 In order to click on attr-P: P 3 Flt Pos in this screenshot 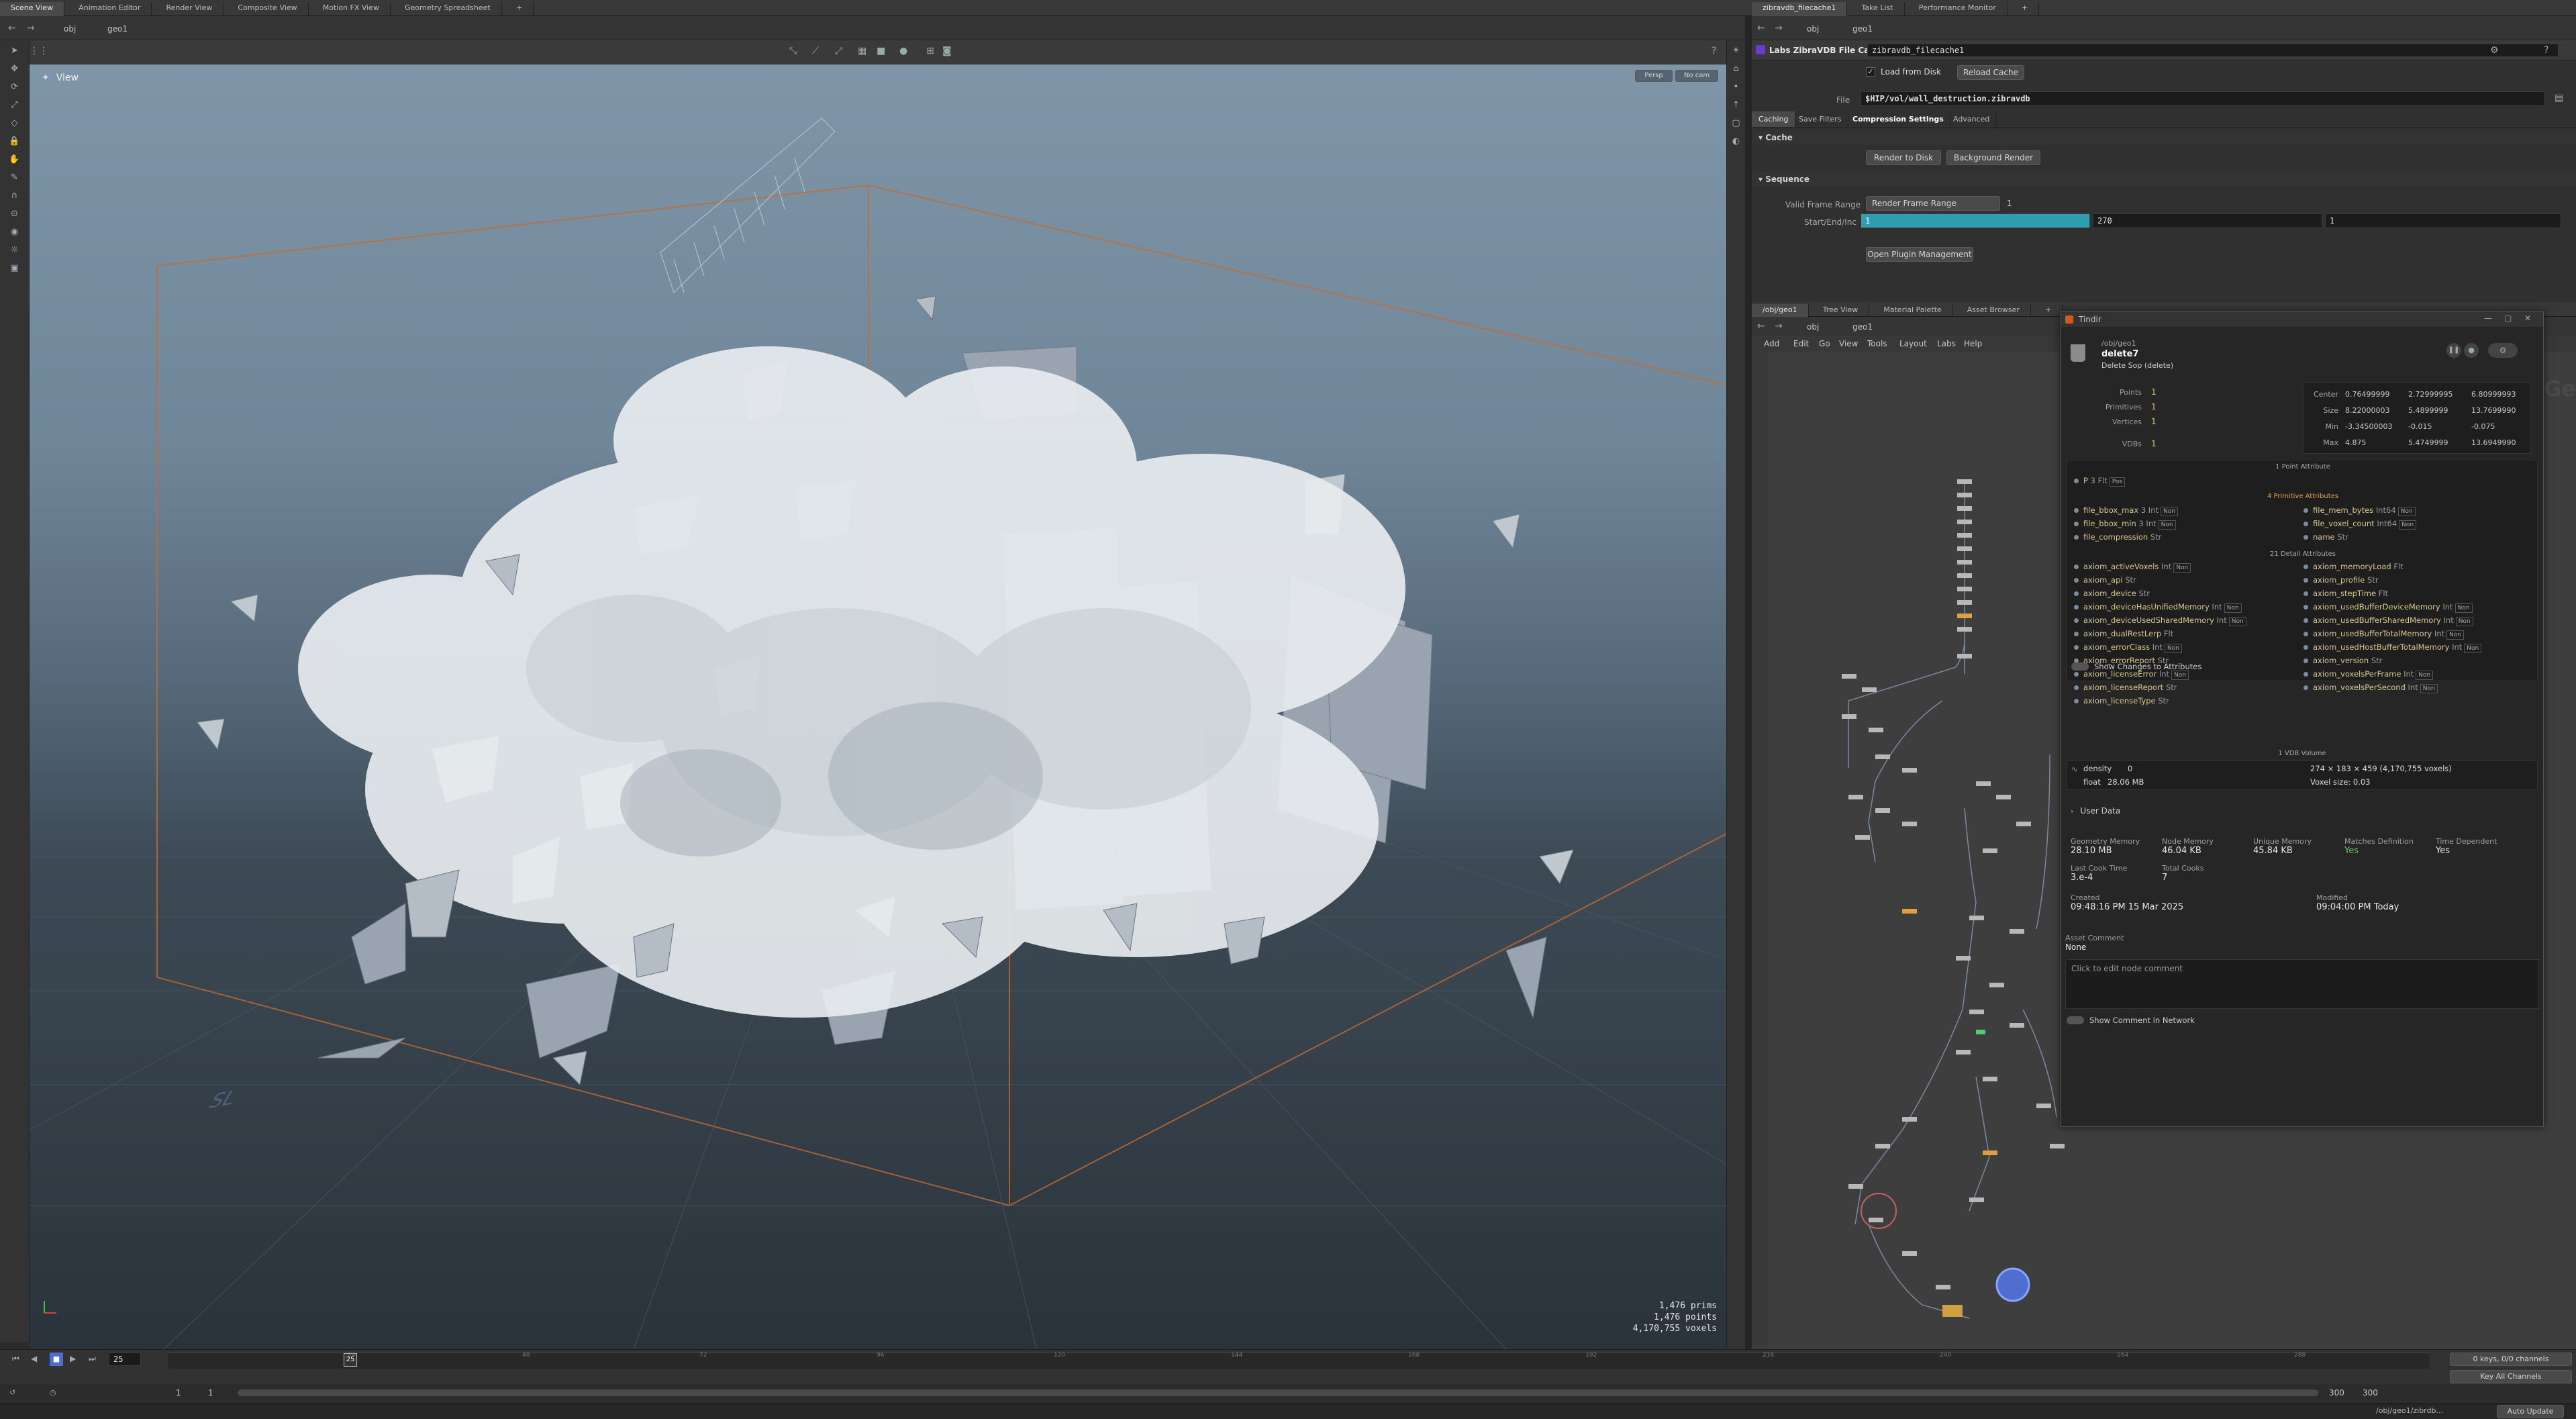, I will do `click(2305, 480)`.